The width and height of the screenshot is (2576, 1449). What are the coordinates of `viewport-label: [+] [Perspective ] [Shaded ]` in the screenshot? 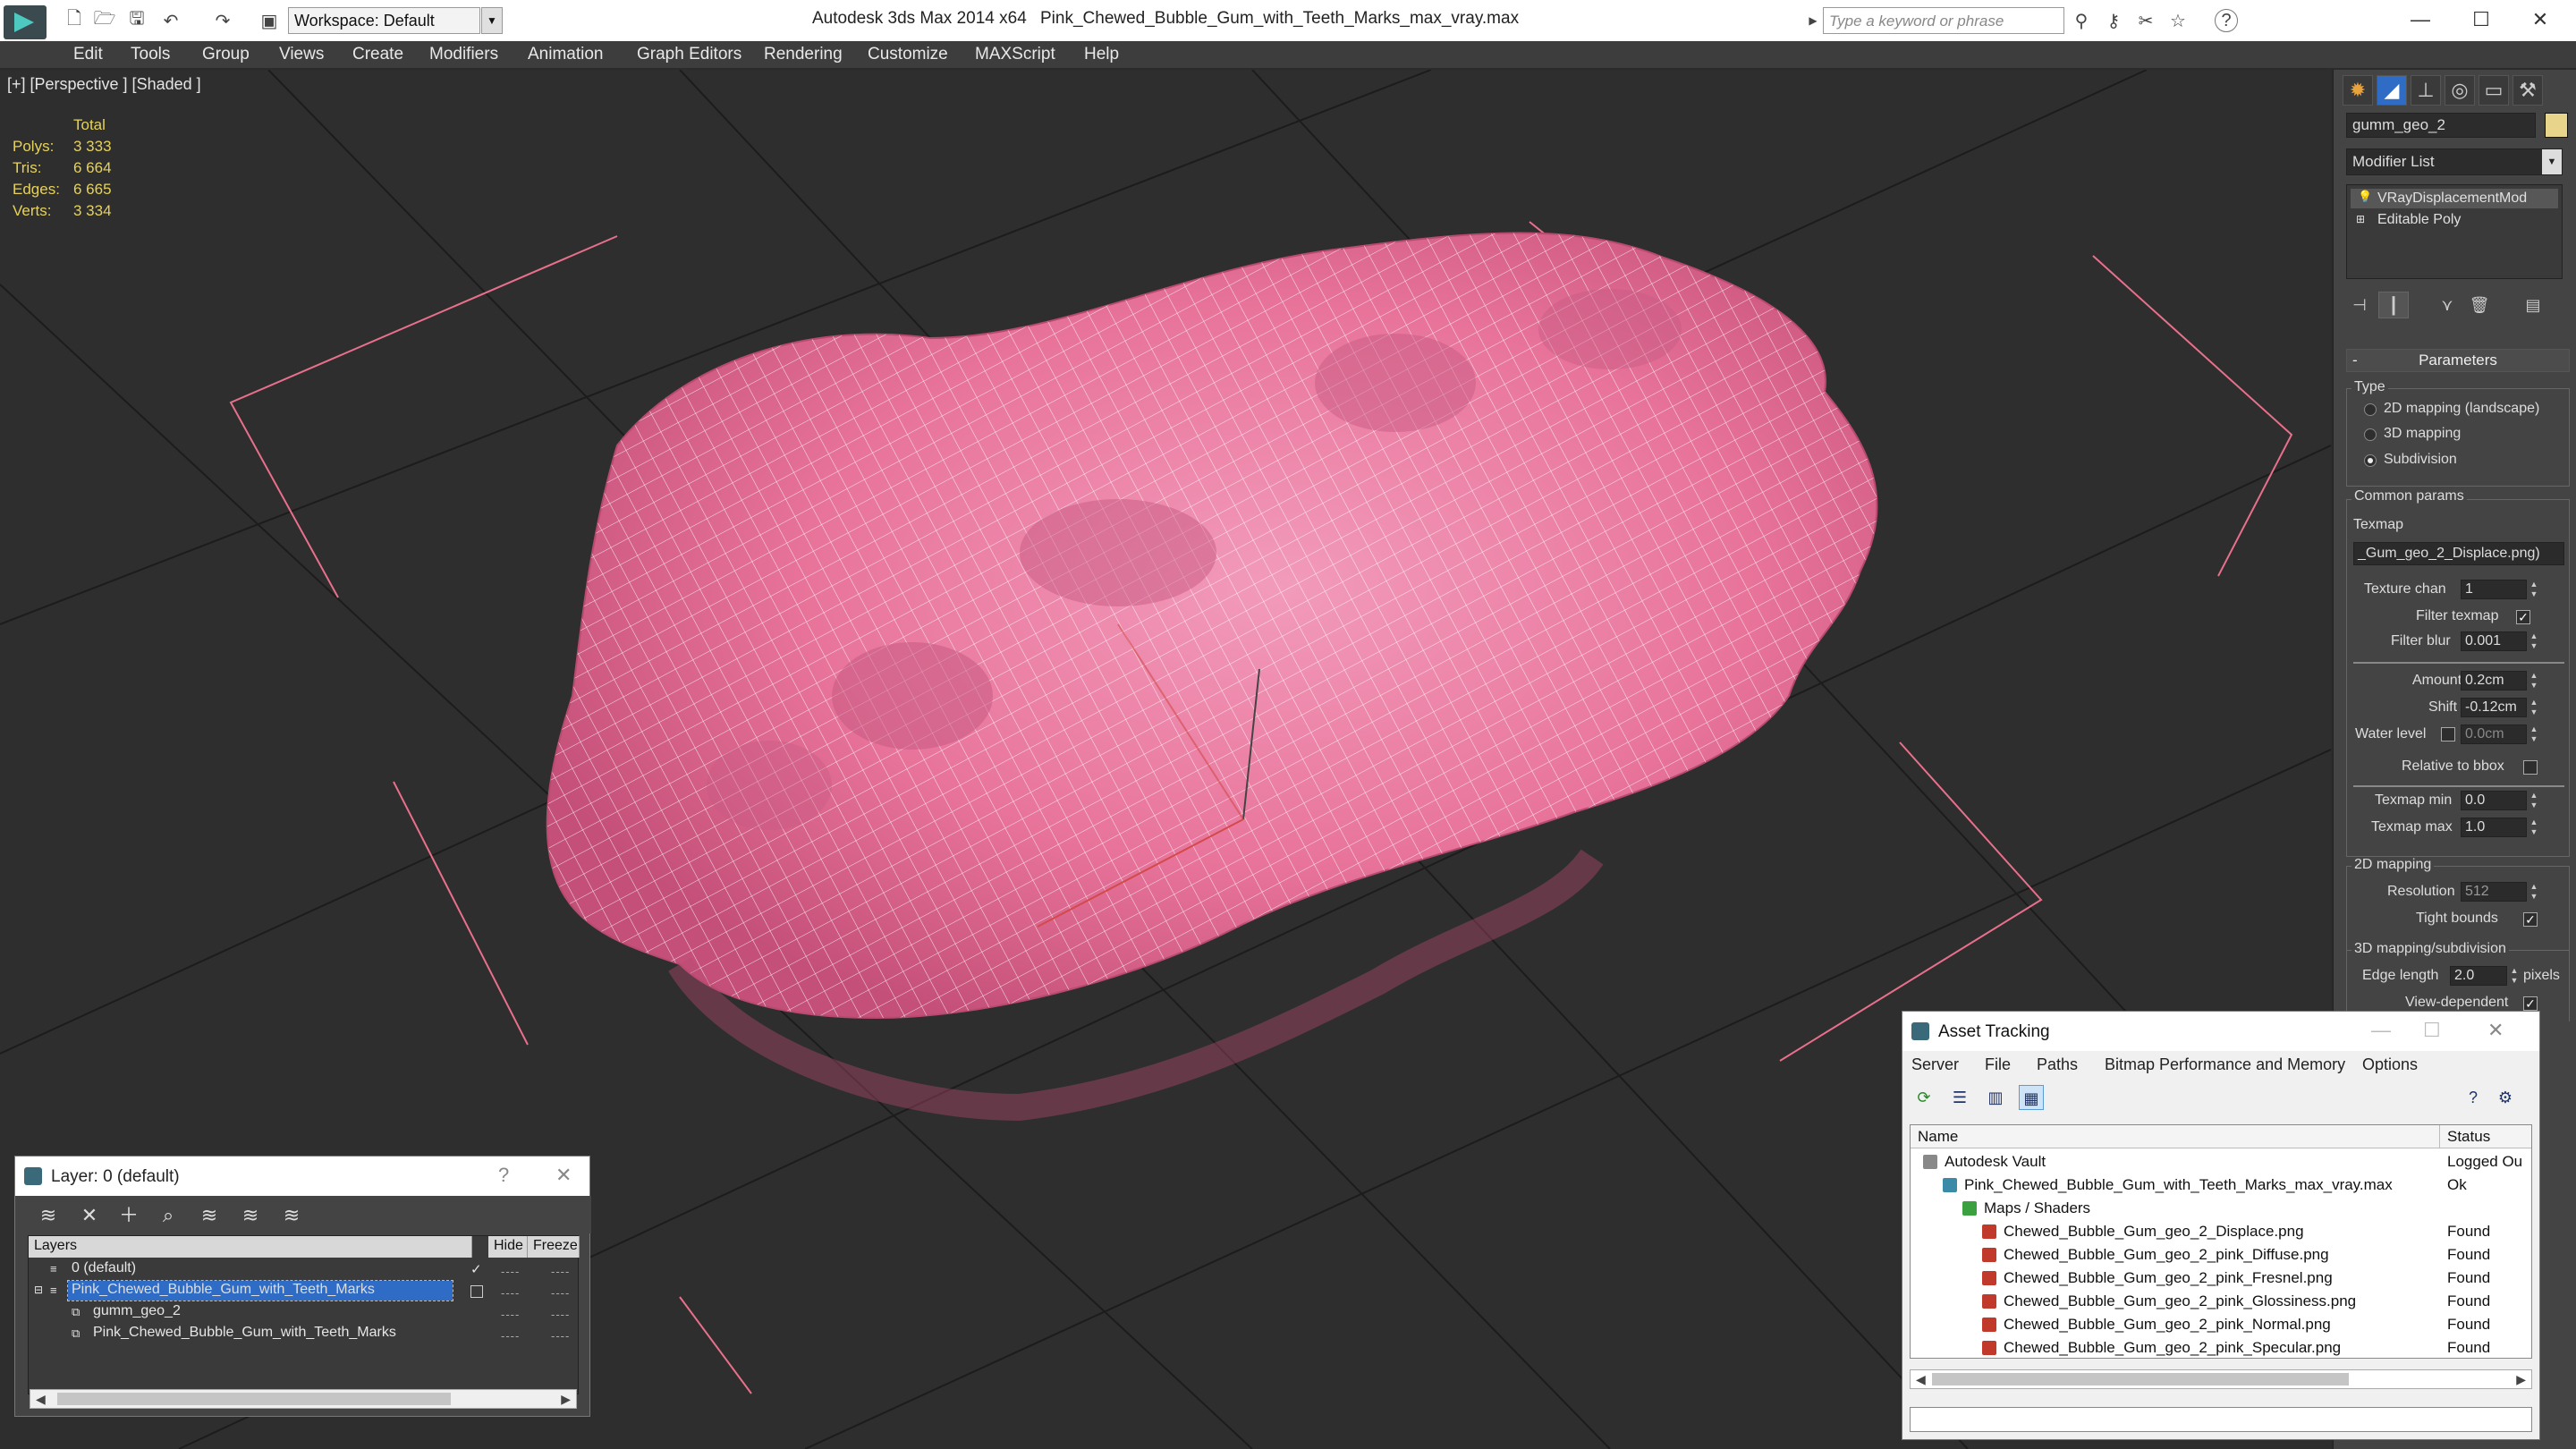 It's located at (104, 84).